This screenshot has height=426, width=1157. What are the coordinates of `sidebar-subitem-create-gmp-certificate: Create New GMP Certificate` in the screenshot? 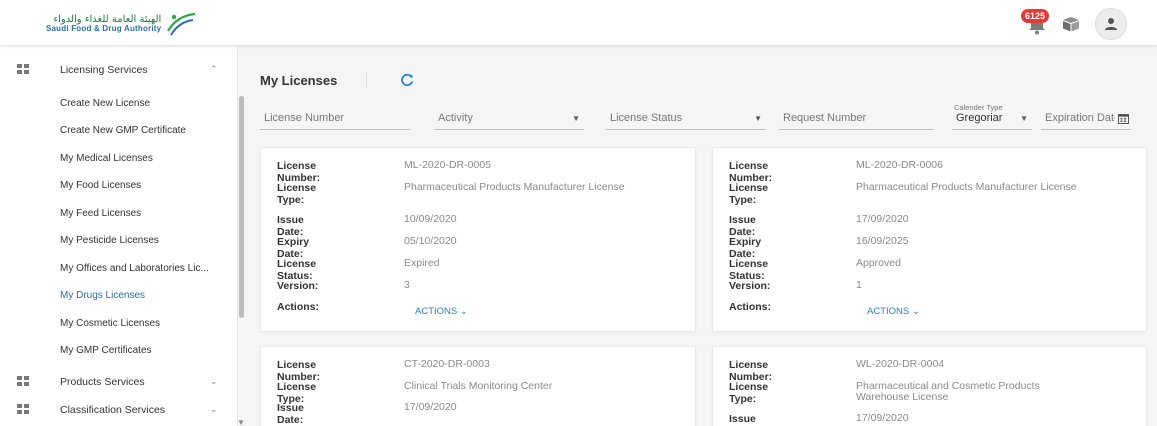 It's located at (123, 130).